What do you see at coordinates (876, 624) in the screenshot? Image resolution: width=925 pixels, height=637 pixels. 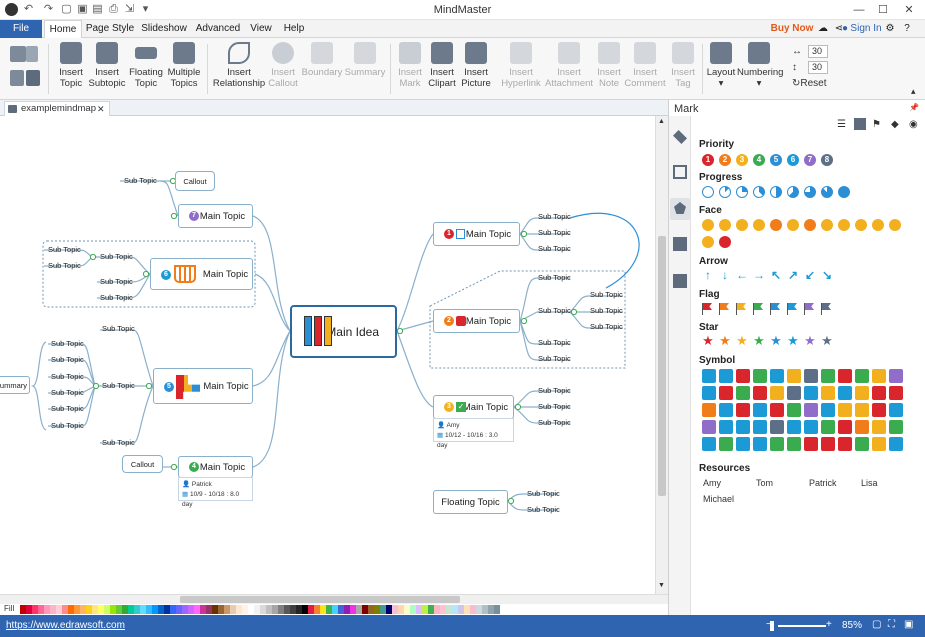 I see `fit-page-icon: ▢` at bounding box center [876, 624].